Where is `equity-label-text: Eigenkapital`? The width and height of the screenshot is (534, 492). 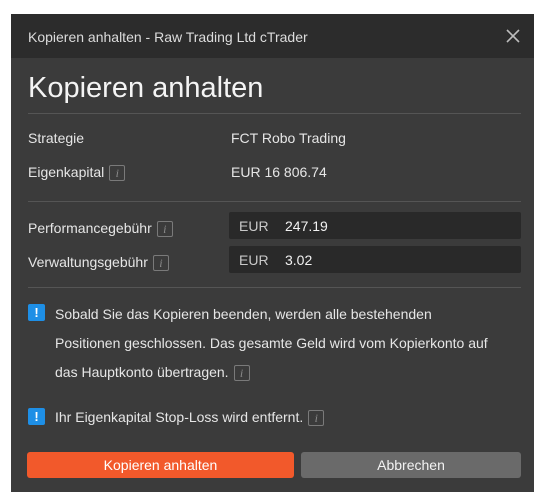 equity-label-text: Eigenkapital is located at coordinates (66, 172).